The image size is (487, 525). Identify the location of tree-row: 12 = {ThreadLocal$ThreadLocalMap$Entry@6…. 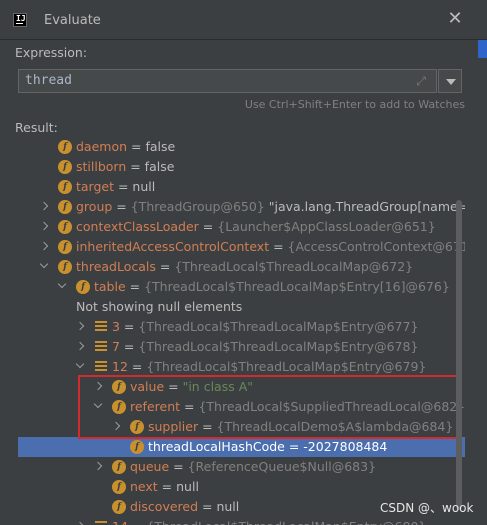
(241, 367).